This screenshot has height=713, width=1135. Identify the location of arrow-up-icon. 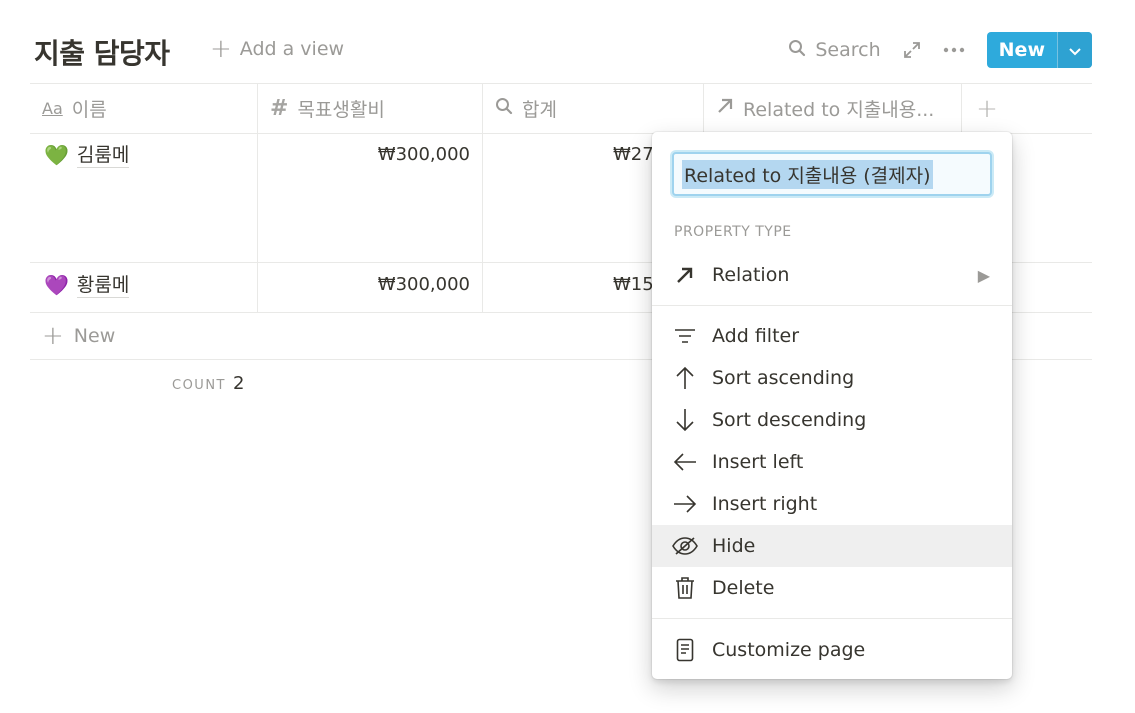
(685, 378).